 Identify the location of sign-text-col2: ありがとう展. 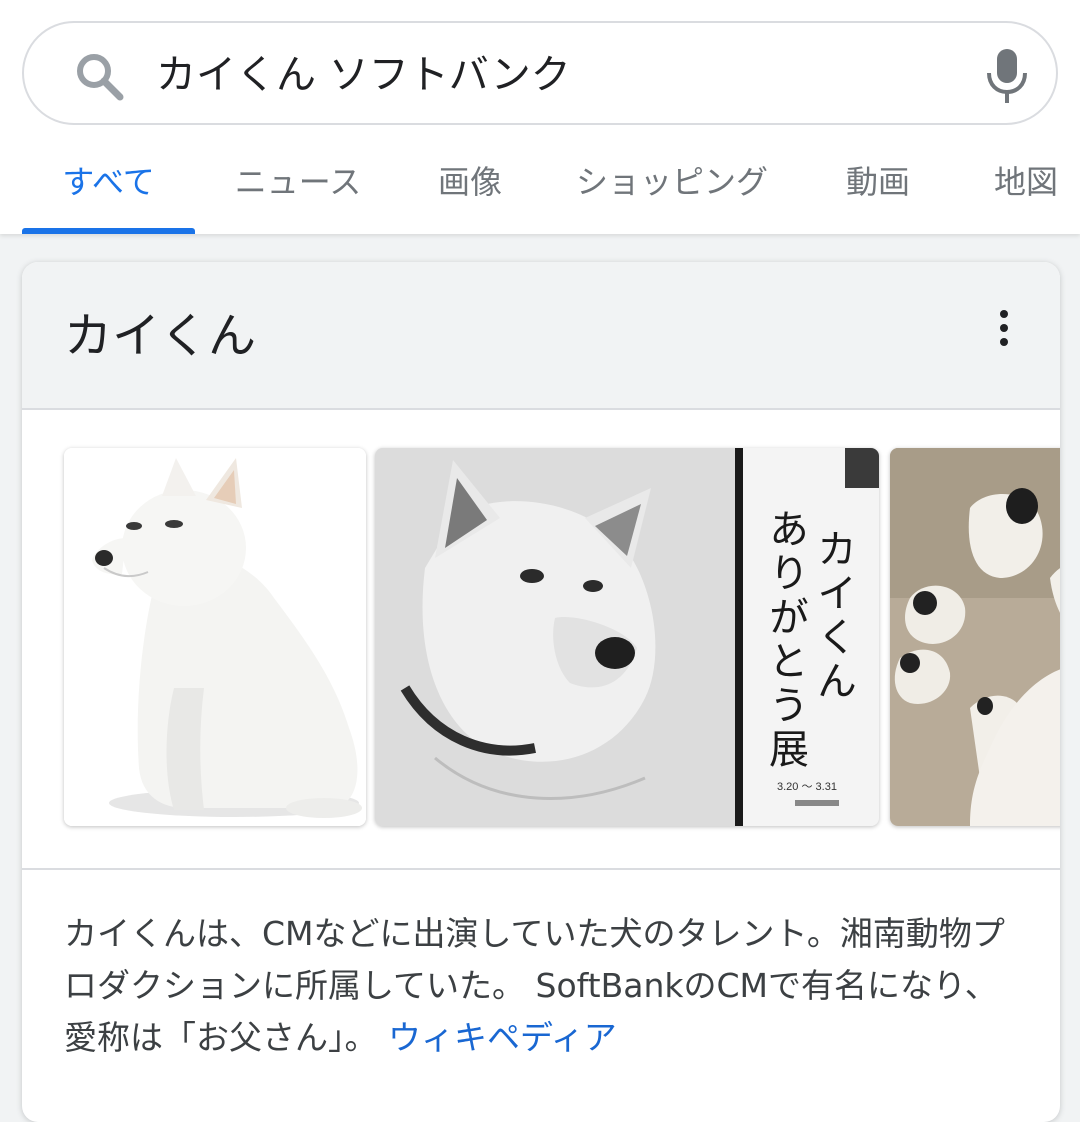
(785, 640).